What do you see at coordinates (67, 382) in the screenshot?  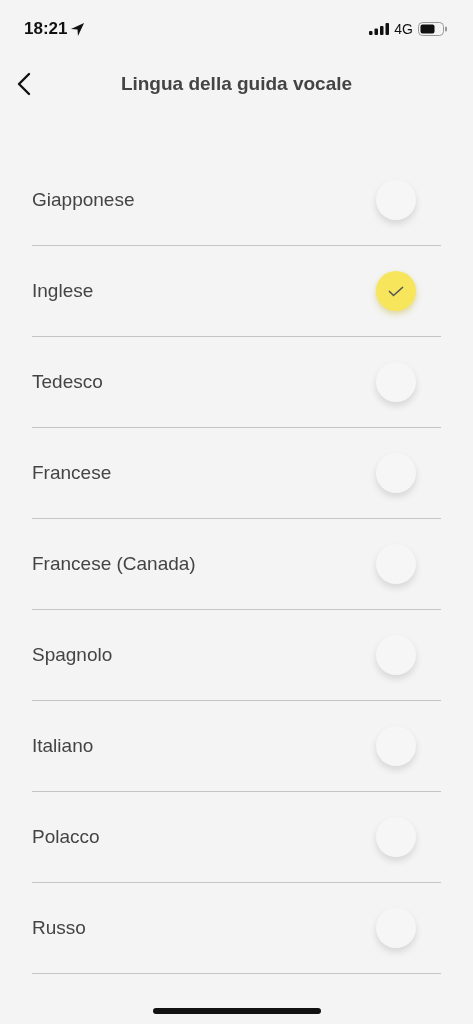 I see `language-label: Tedesco` at bounding box center [67, 382].